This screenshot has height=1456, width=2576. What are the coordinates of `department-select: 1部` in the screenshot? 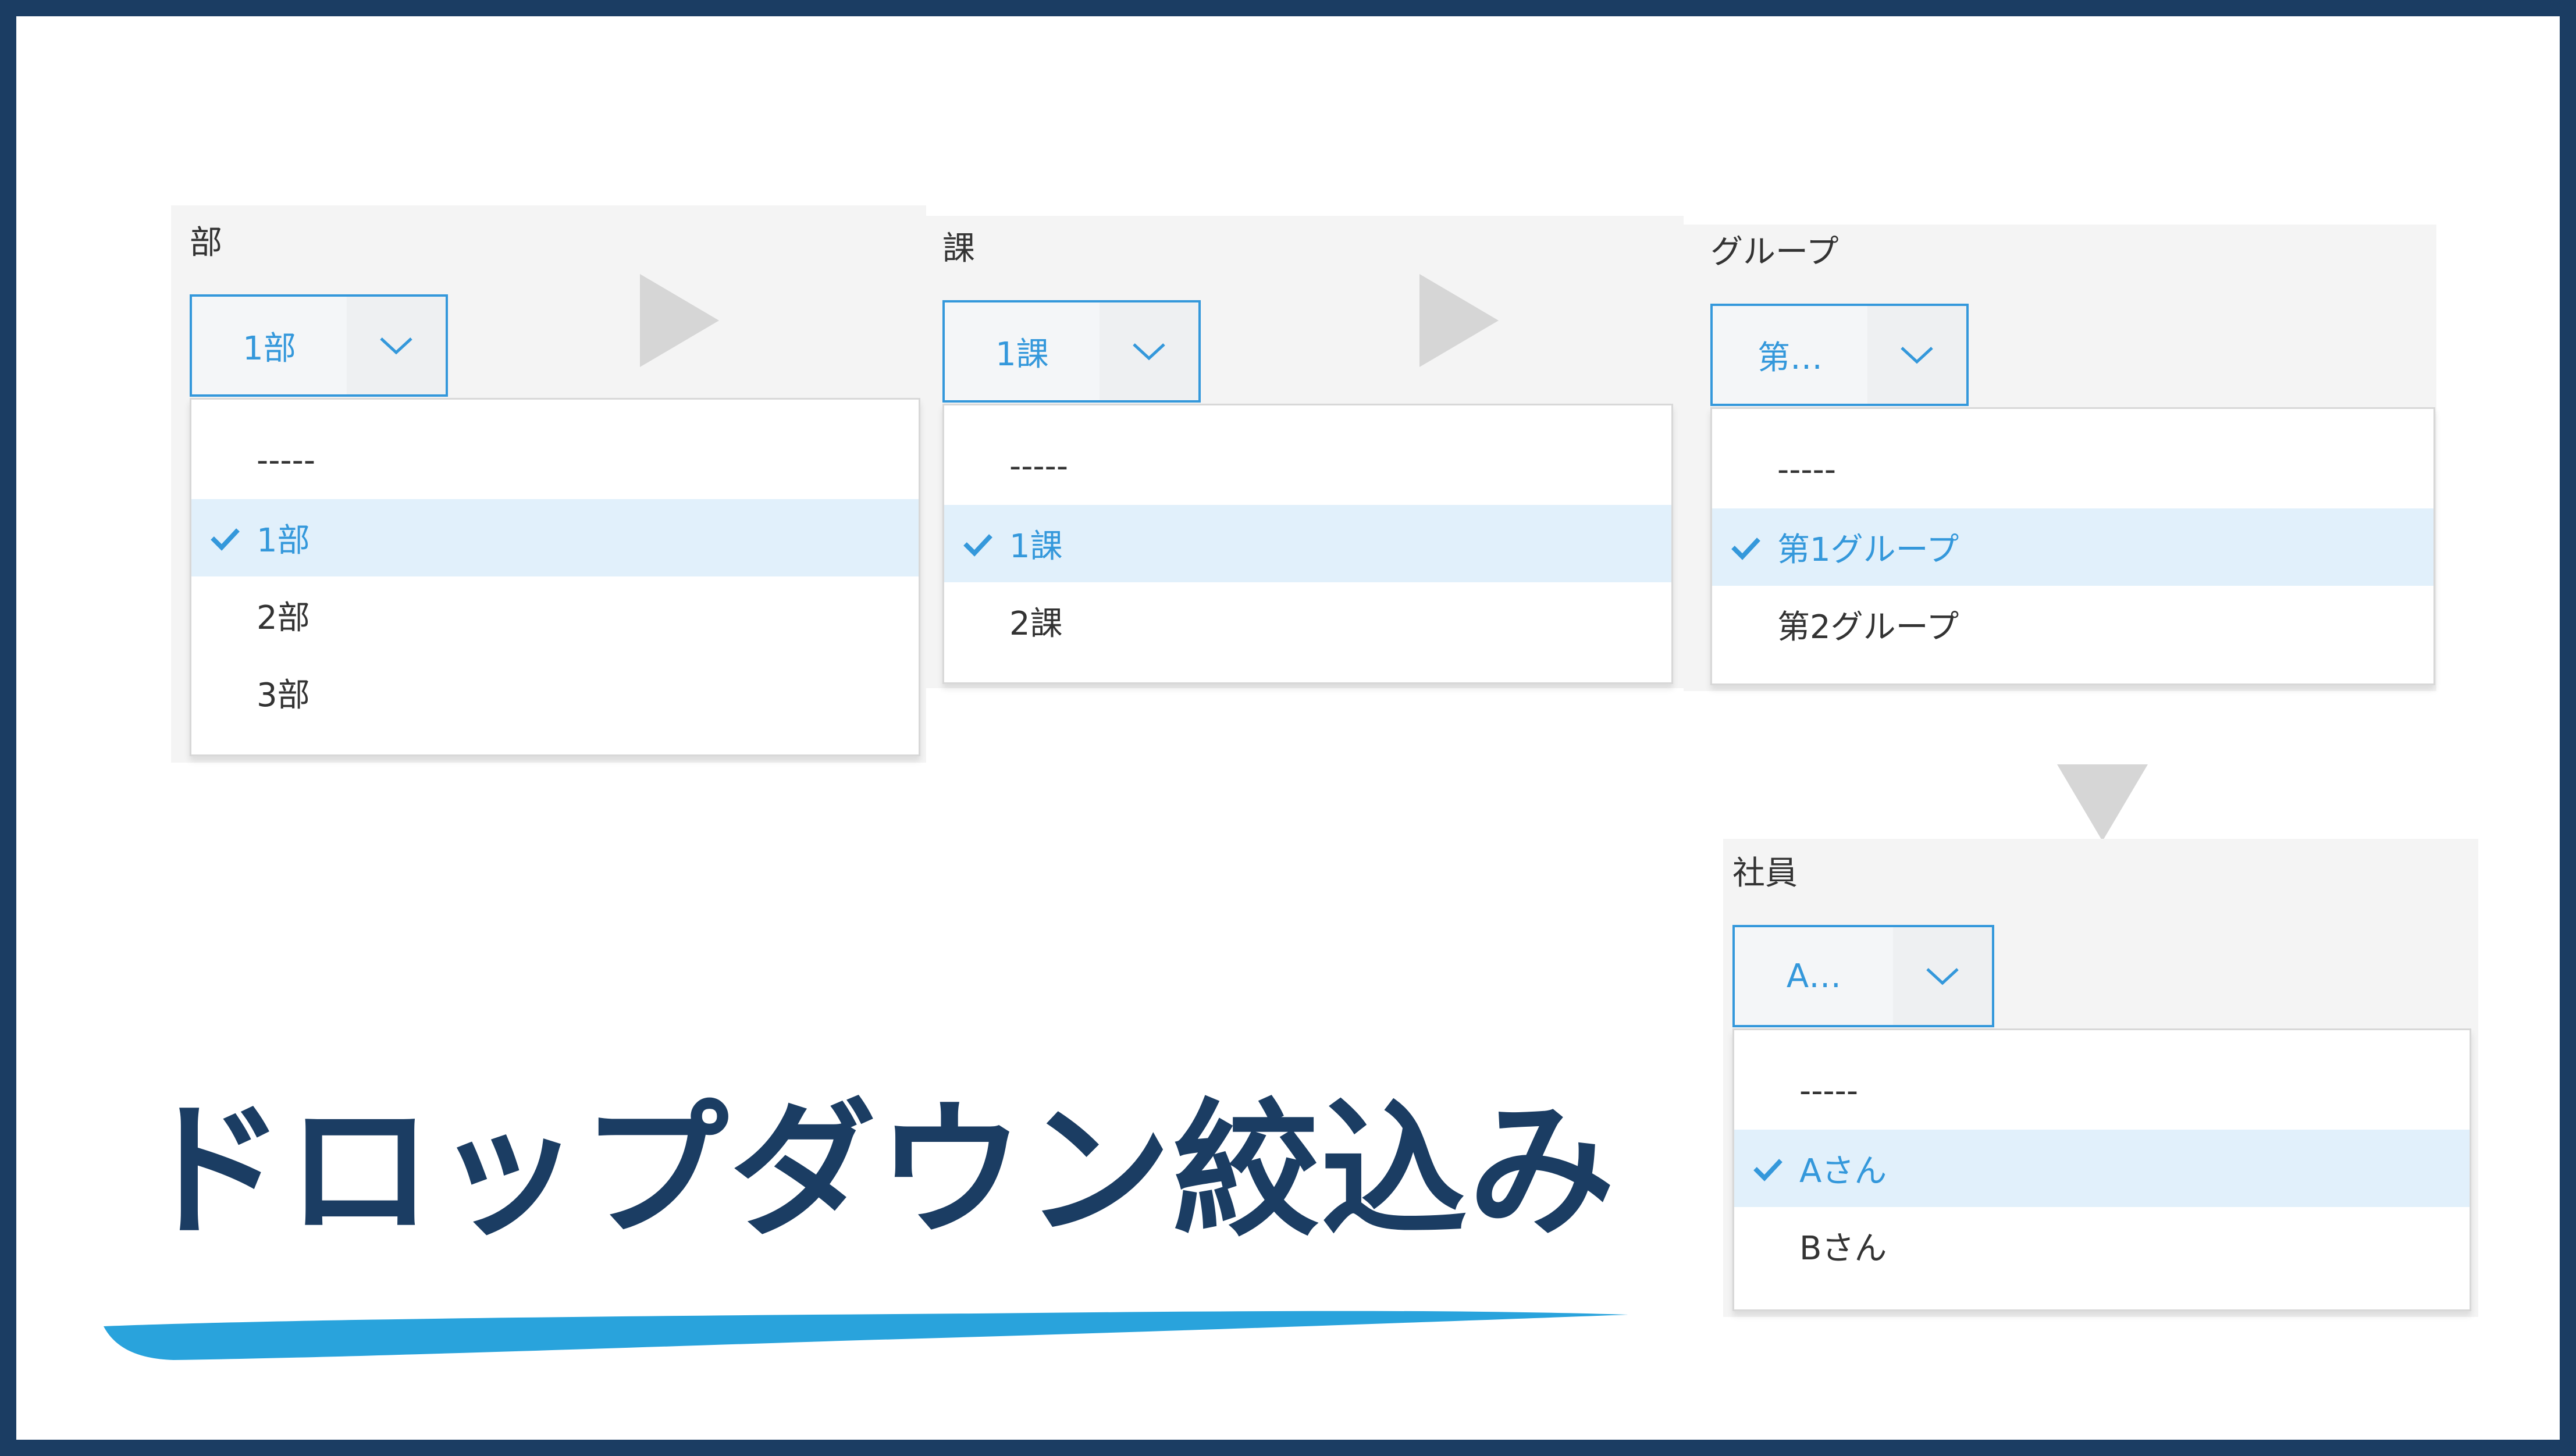 It's located at (319, 346).